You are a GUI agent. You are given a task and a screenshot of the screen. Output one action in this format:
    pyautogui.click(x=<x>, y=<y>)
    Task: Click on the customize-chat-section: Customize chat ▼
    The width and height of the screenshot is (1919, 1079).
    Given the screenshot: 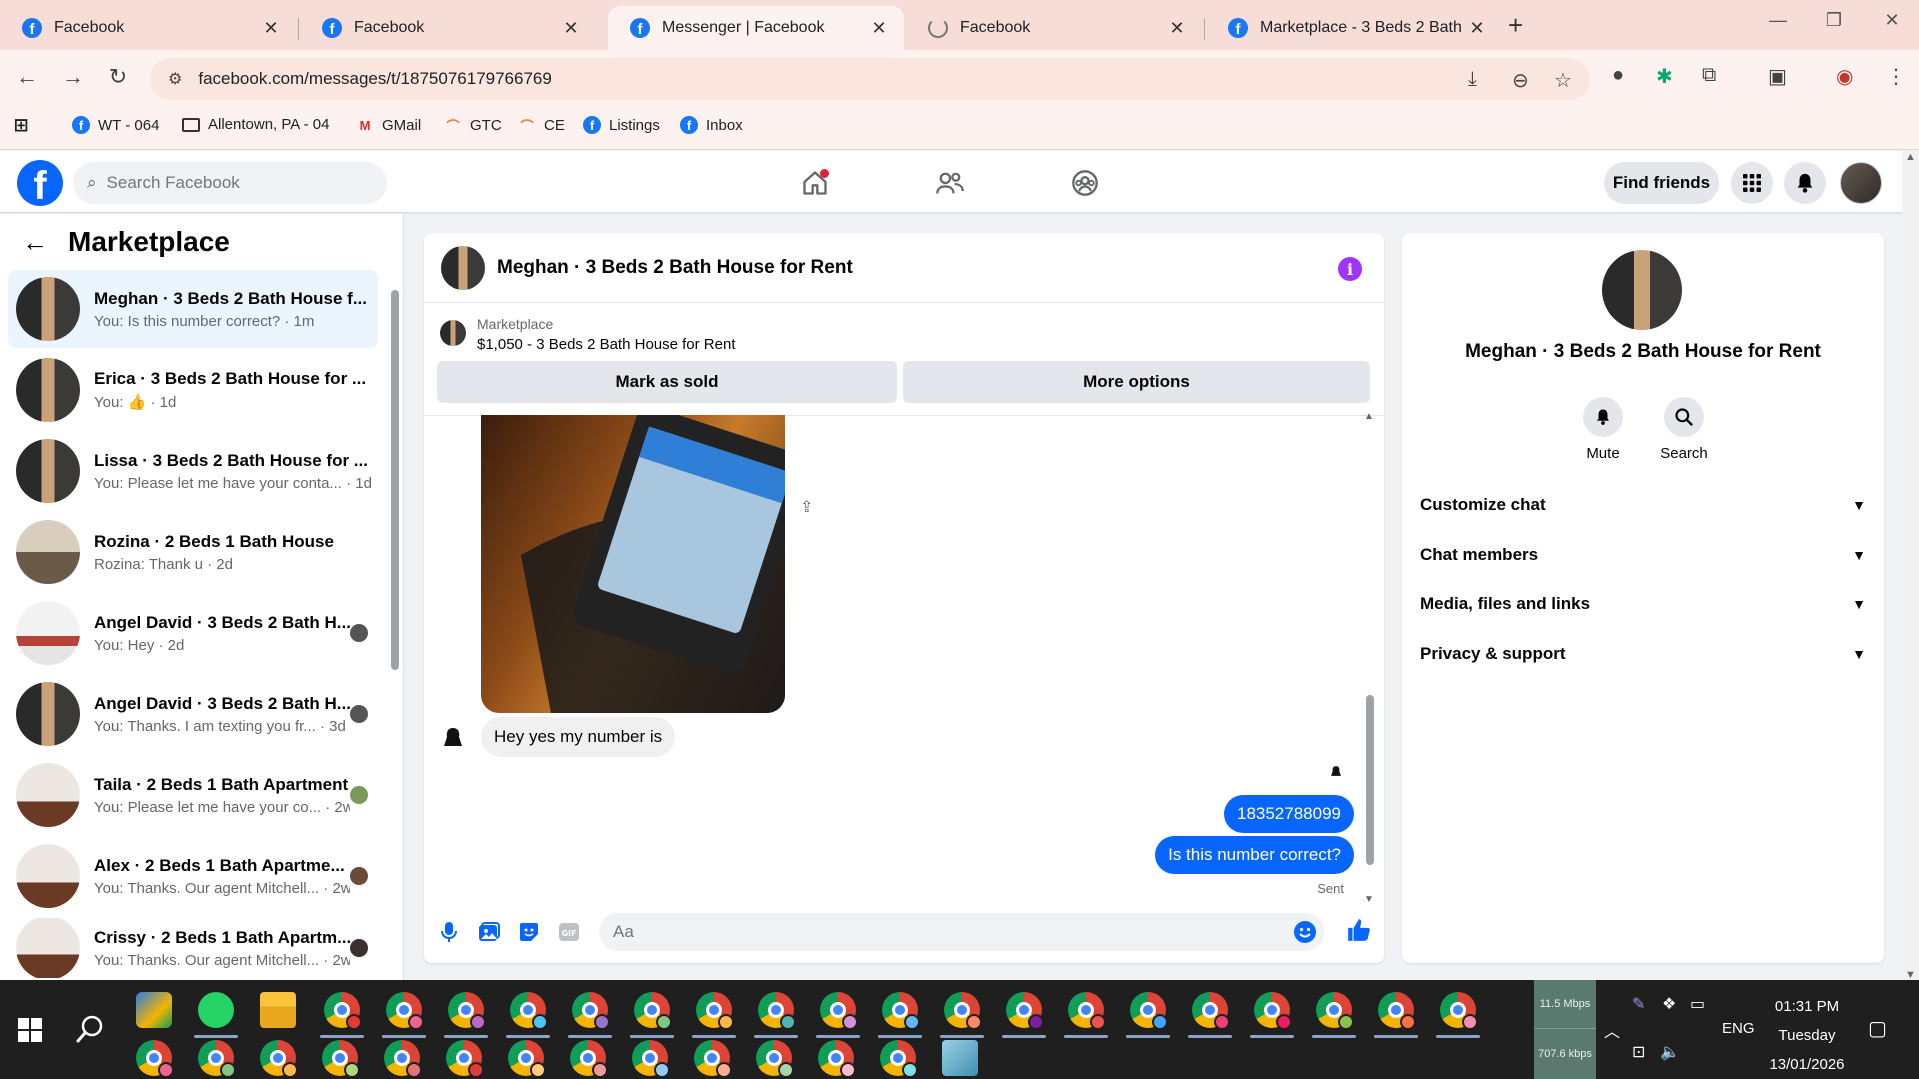 What is the action you would take?
    pyautogui.click(x=1643, y=505)
    